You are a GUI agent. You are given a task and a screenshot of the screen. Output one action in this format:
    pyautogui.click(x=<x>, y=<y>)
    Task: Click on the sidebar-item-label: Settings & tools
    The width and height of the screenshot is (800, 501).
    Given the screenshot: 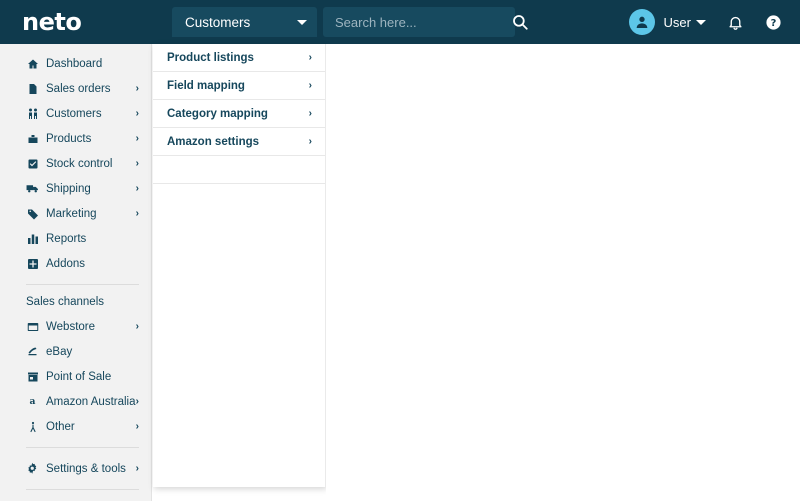 What is the action you would take?
    pyautogui.click(x=86, y=468)
    